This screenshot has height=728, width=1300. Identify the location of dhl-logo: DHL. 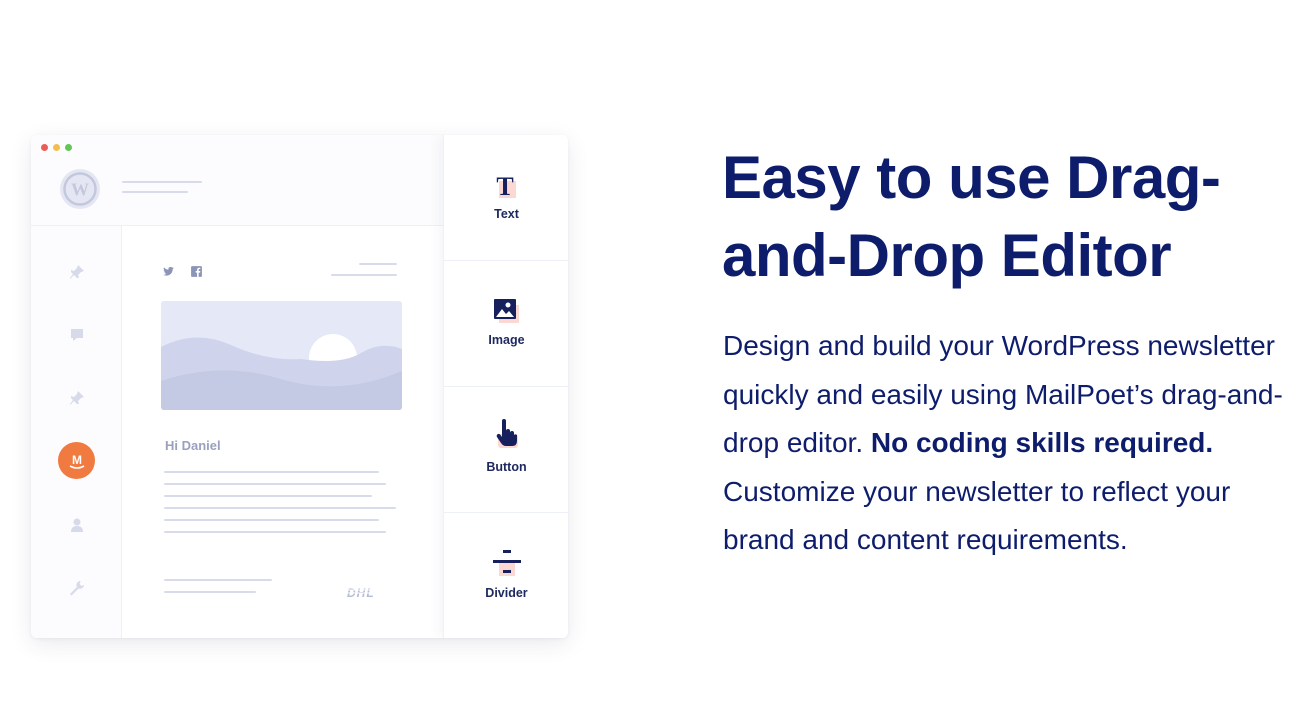
(372, 592).